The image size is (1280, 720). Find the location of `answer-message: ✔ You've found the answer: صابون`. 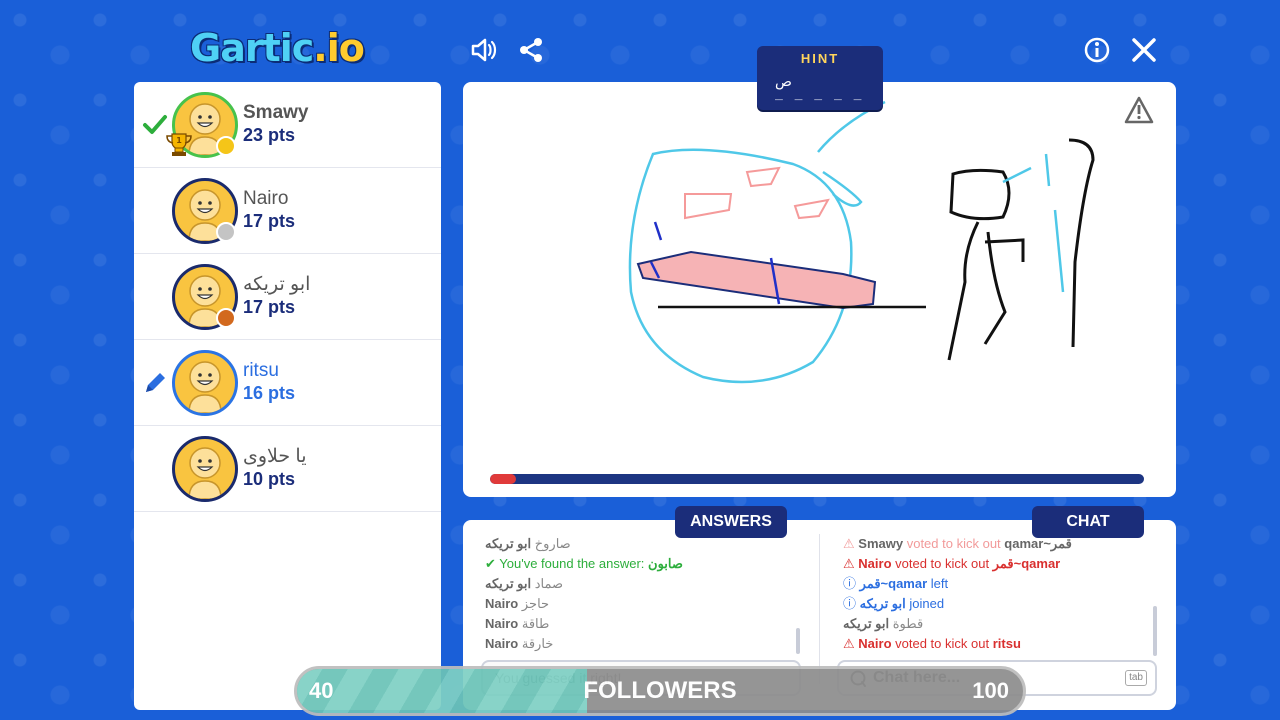

answer-message: ✔ You've found the answer: صابون is located at coordinates (645, 564).